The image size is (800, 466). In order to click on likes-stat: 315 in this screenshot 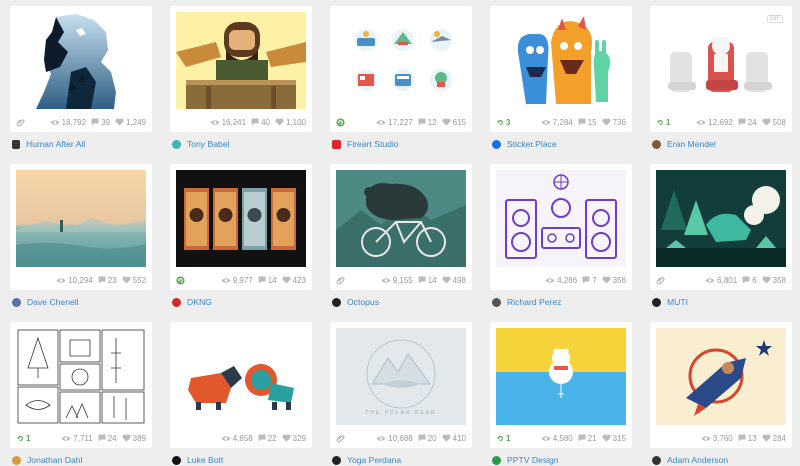, I will do `click(614, 438)`.